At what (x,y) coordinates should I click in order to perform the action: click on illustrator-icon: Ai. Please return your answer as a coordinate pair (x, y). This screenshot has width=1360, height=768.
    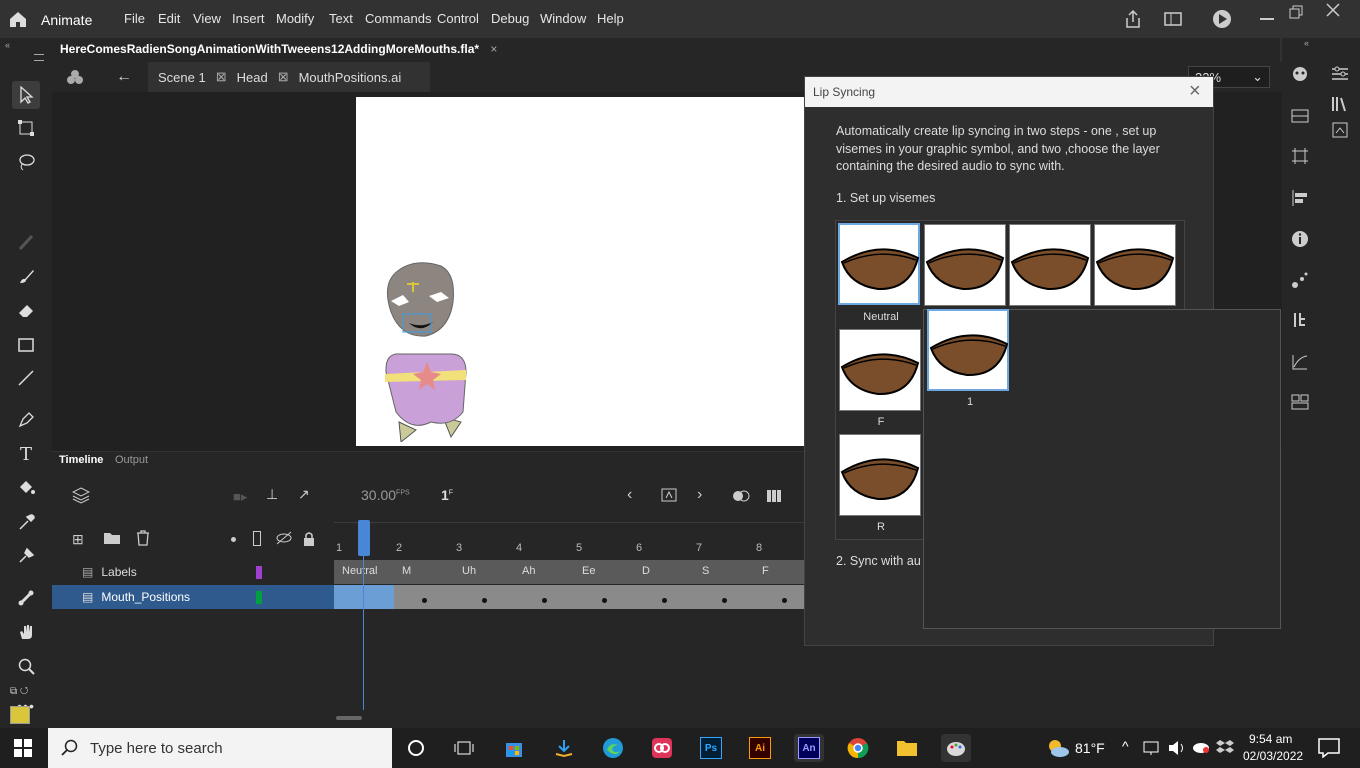
    Looking at the image, I should click on (760, 748).